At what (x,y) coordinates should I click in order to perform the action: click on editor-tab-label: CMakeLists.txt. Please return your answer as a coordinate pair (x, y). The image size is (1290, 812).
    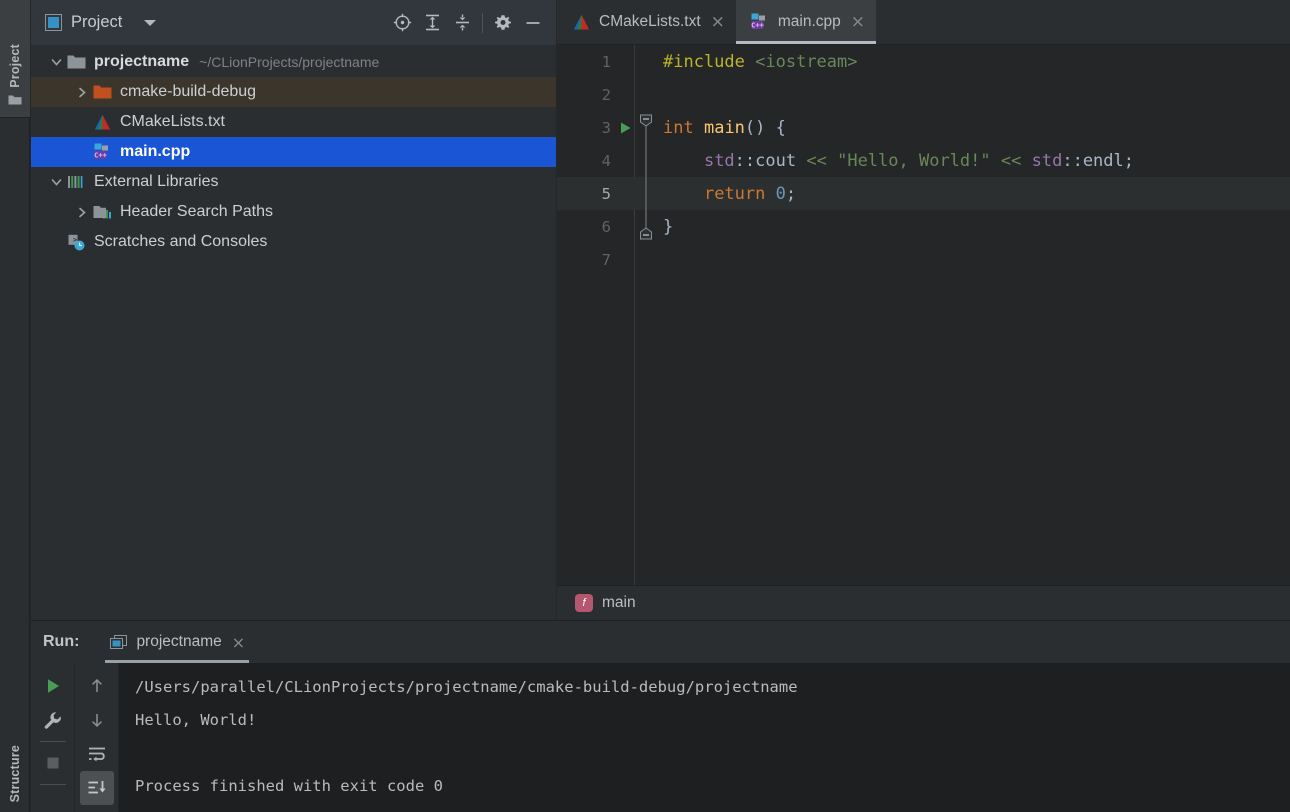
    Looking at the image, I should click on (650, 21).